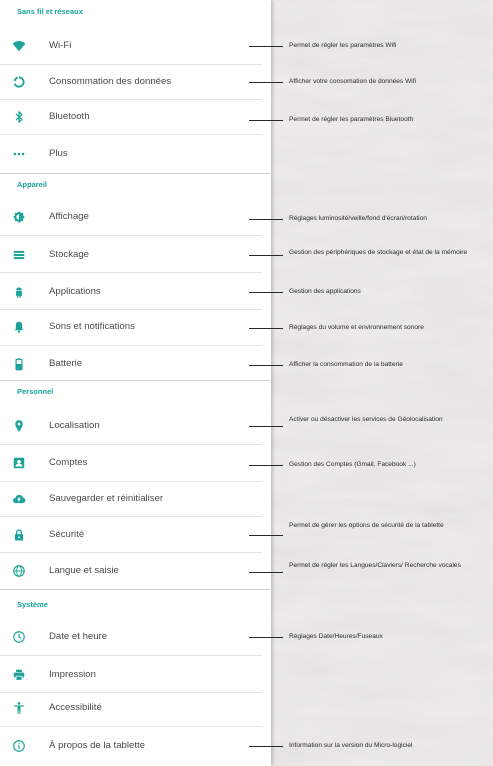 This screenshot has width=493, height=766. Describe the element at coordinates (19, 463) in the screenshot. I see `account-icon` at that location.